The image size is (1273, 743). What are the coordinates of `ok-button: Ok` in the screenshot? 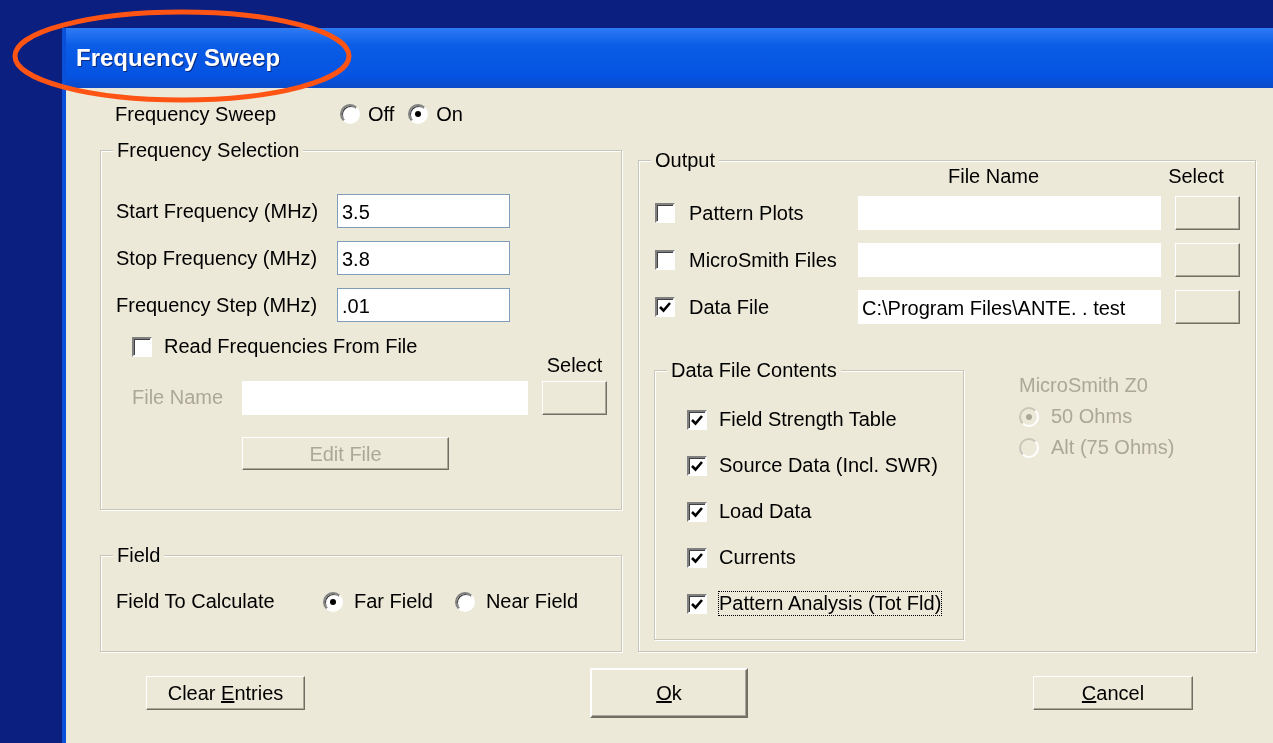 It's located at (669, 693).